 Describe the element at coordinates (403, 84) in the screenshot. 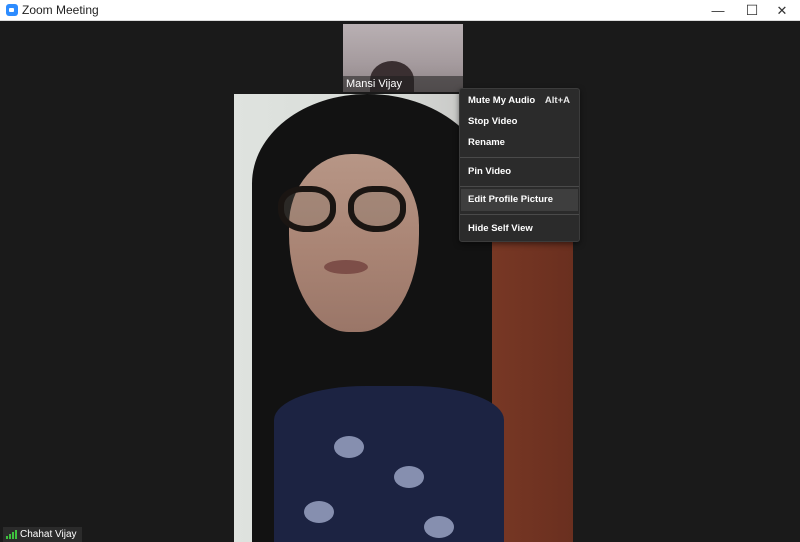

I see `thumbnail-participant-name: Mansi Vijay` at that location.